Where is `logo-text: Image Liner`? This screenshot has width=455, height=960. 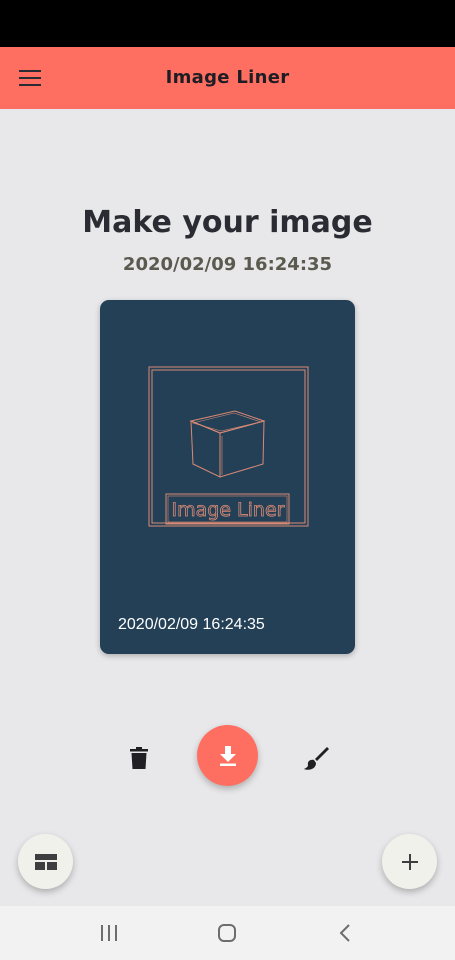
logo-text: Image Liner is located at coordinates (228, 510).